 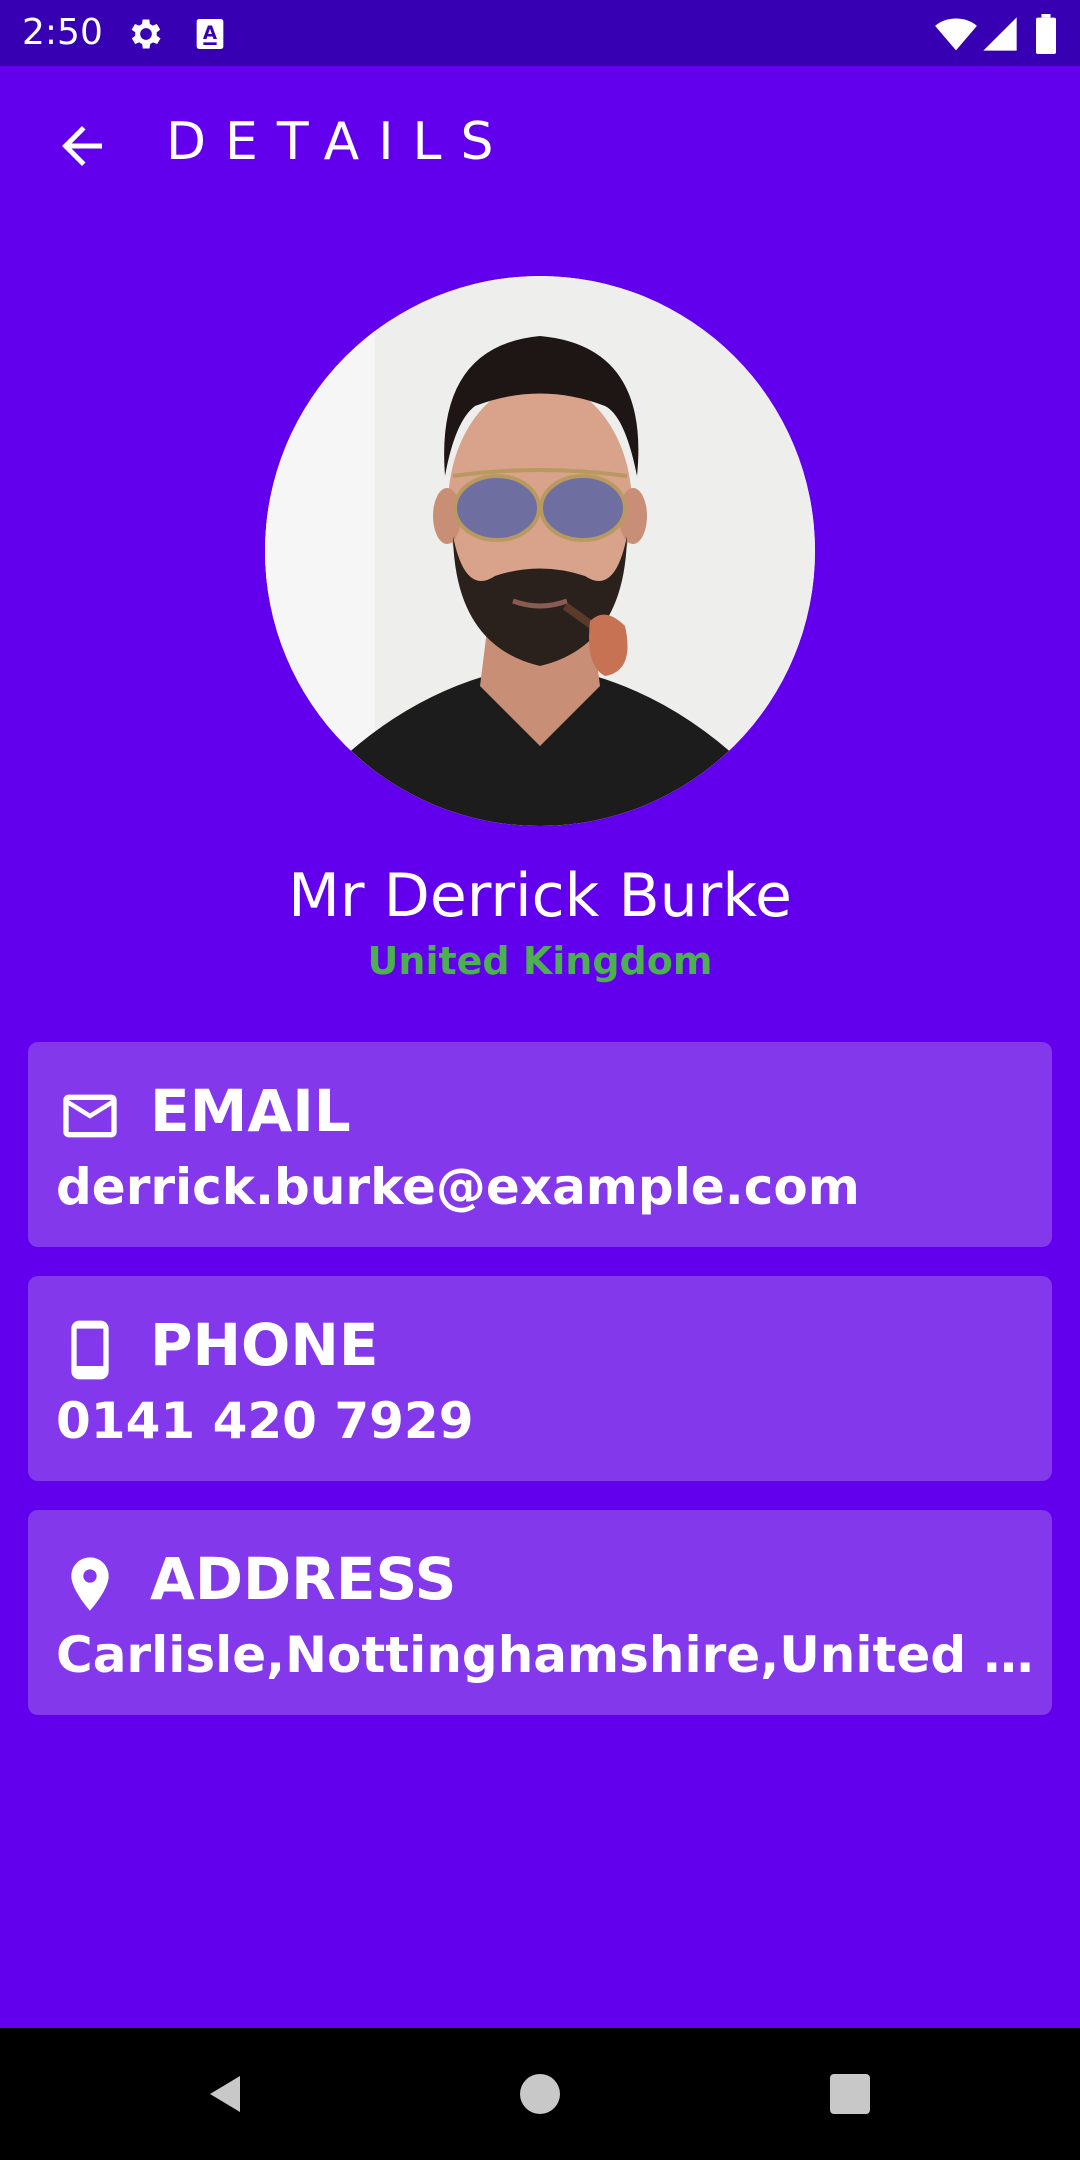 I want to click on gear-icon, so click(x=146, y=34).